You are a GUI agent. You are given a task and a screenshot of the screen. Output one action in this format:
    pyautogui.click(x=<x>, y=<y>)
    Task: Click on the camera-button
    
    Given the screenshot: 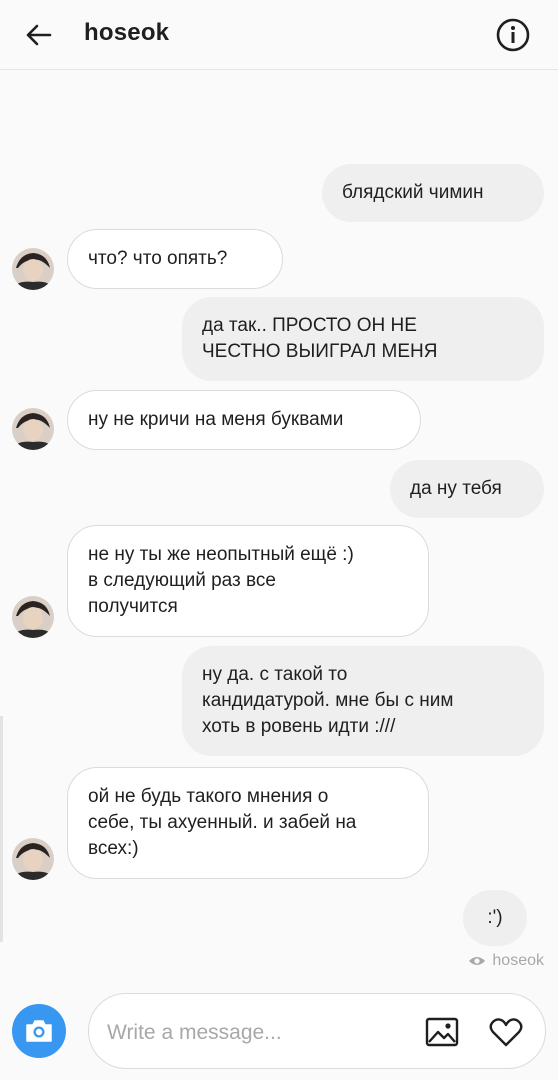 What is the action you would take?
    pyautogui.click(x=39, y=1031)
    